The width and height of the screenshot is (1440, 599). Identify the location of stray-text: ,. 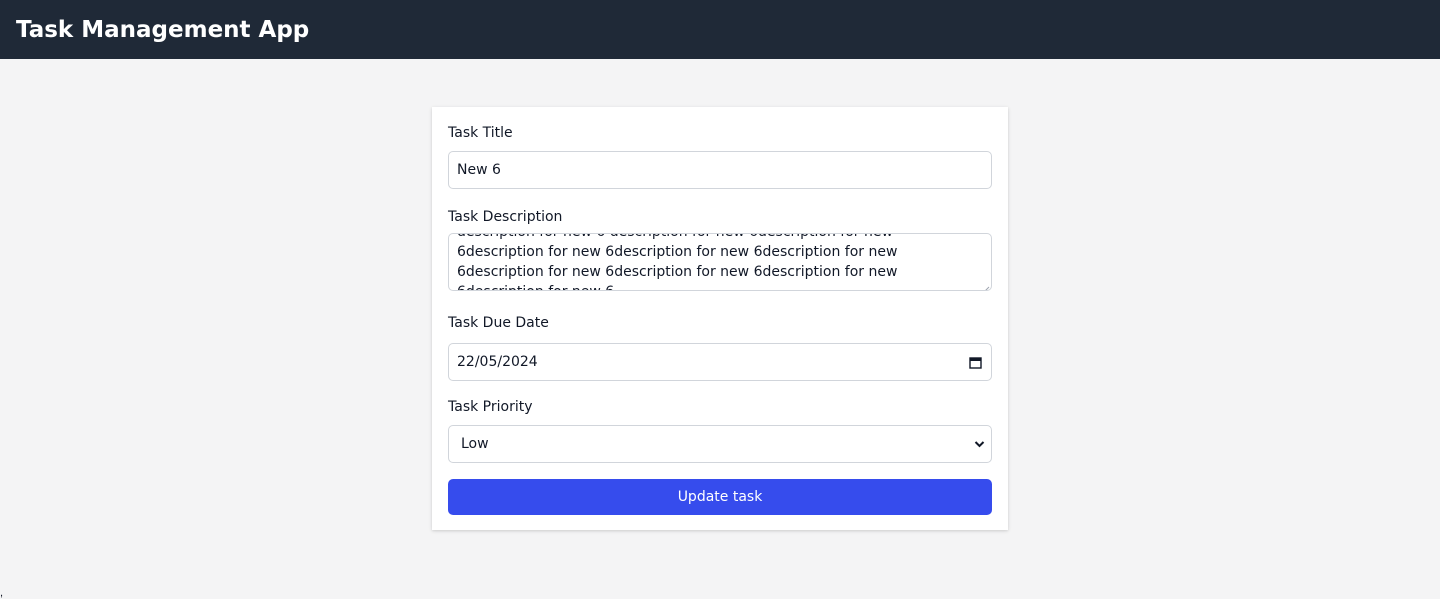
(2, 593).